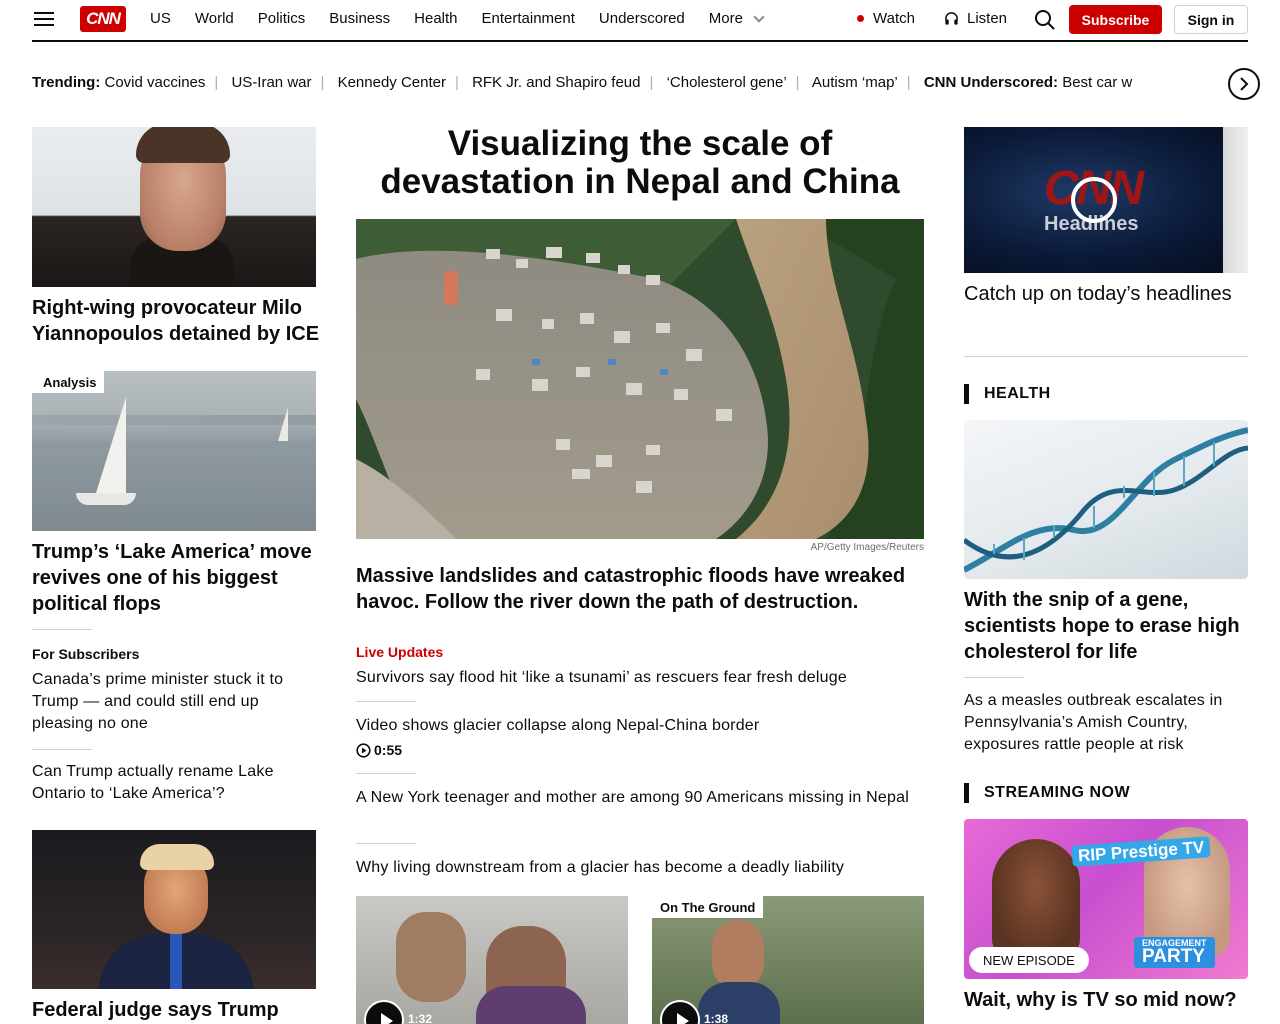 Image resolution: width=1280 pixels, height=1024 pixels. Describe the element at coordinates (1109, 1000) in the screenshot. I see `tv-headline: Wait, why is TV so mid now?` at that location.